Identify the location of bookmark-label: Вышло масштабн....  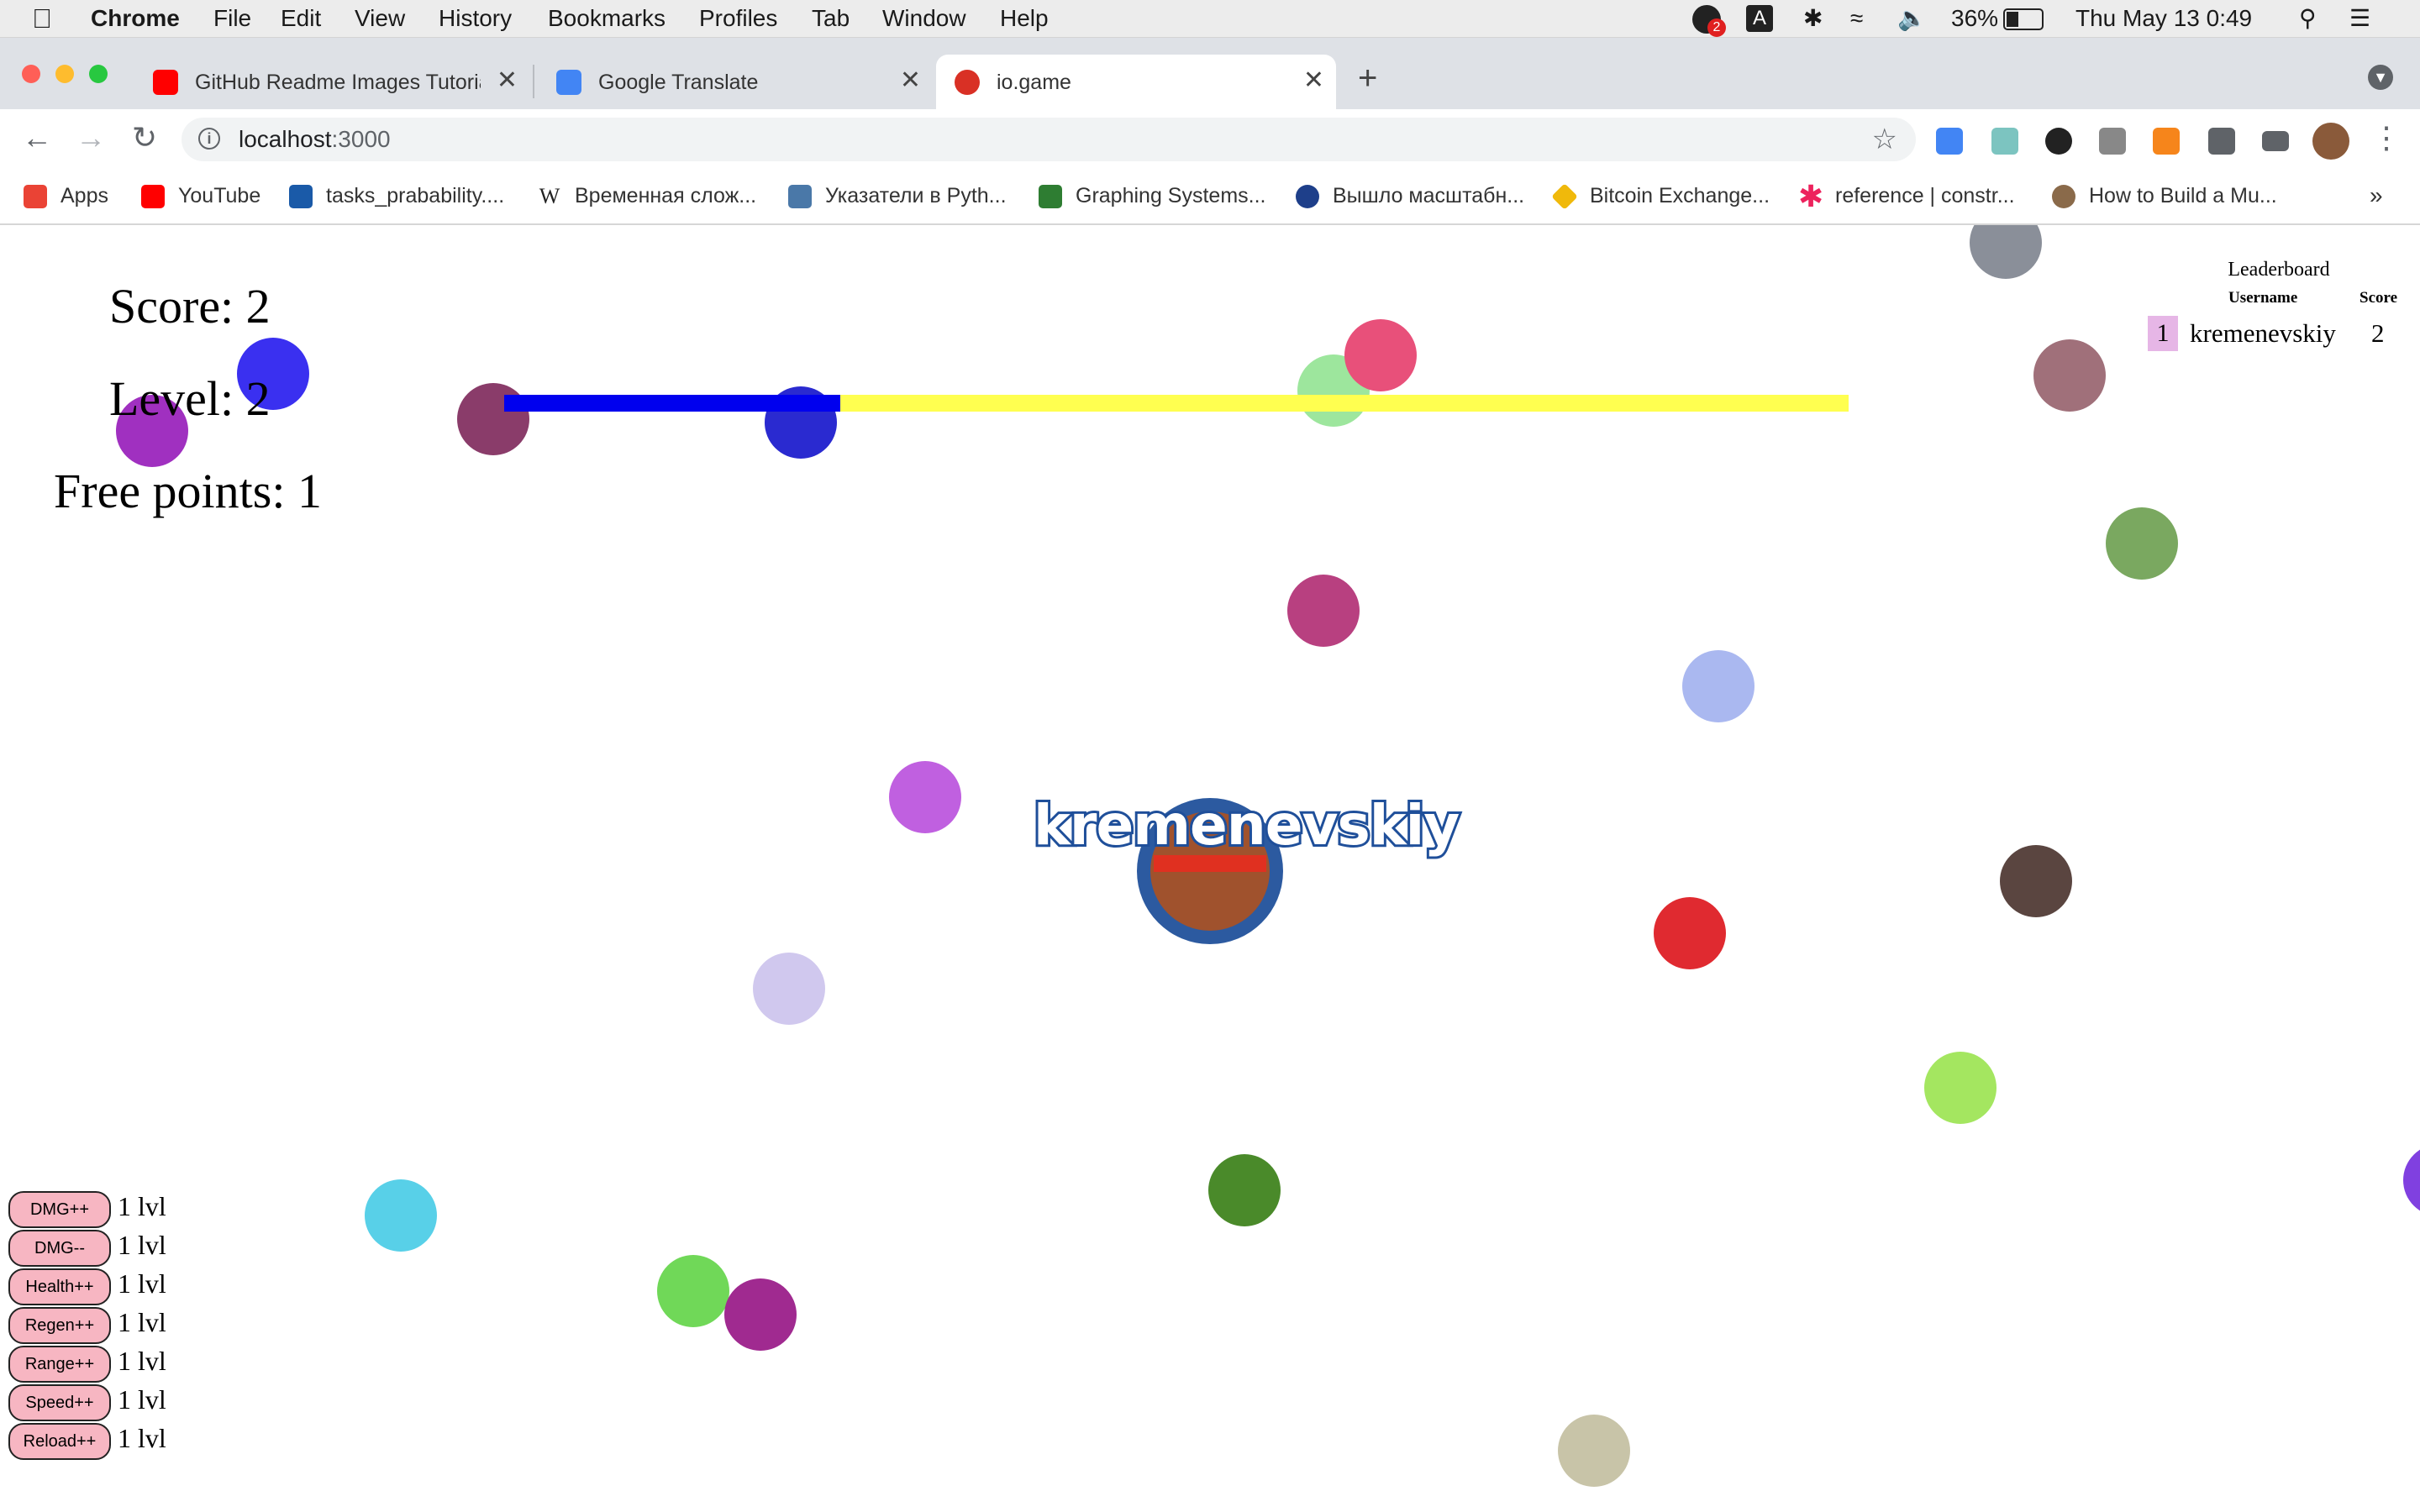
(1429, 195).